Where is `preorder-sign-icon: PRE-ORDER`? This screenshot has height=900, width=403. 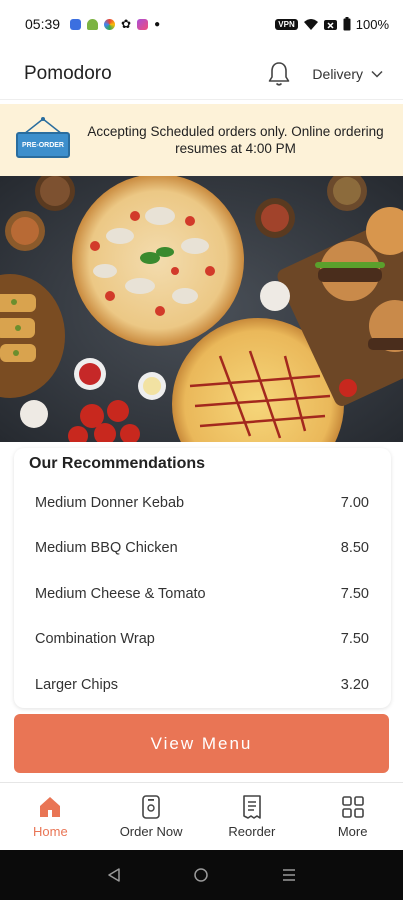
preorder-sign-icon: PRE-ORDER is located at coordinates (43, 140).